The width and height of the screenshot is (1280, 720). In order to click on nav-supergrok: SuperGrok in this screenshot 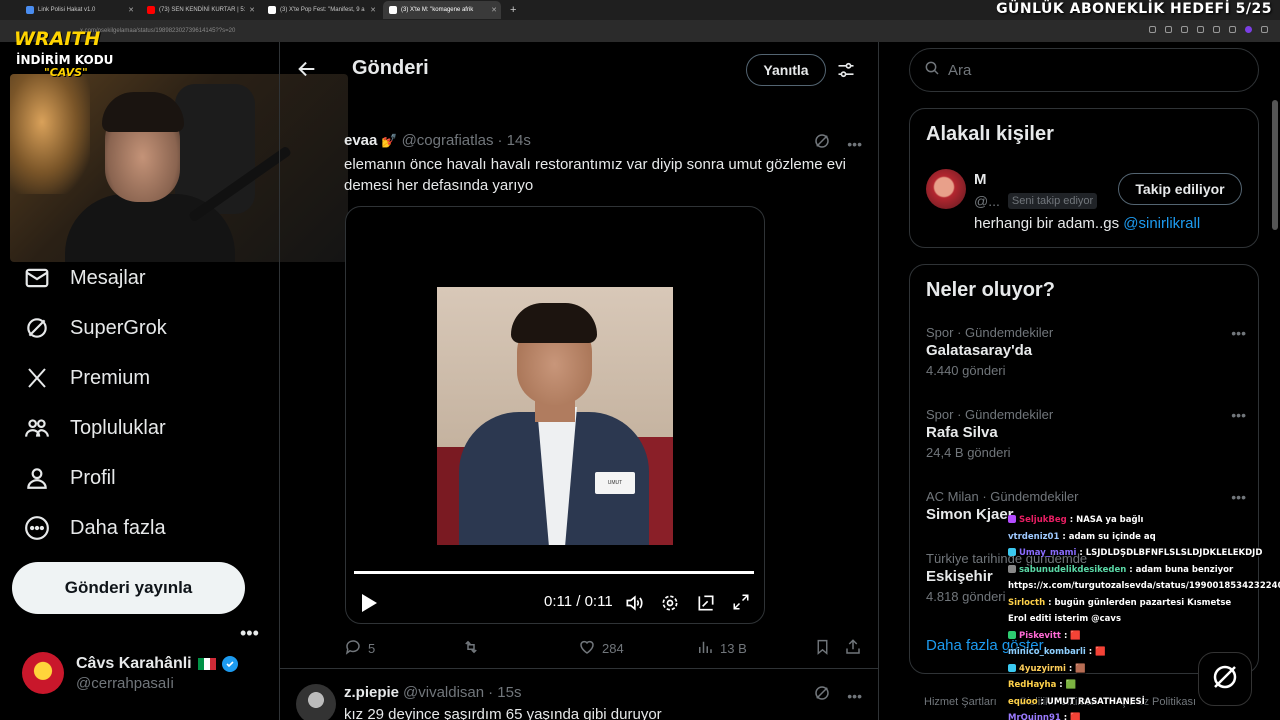, I will do `click(95, 328)`.